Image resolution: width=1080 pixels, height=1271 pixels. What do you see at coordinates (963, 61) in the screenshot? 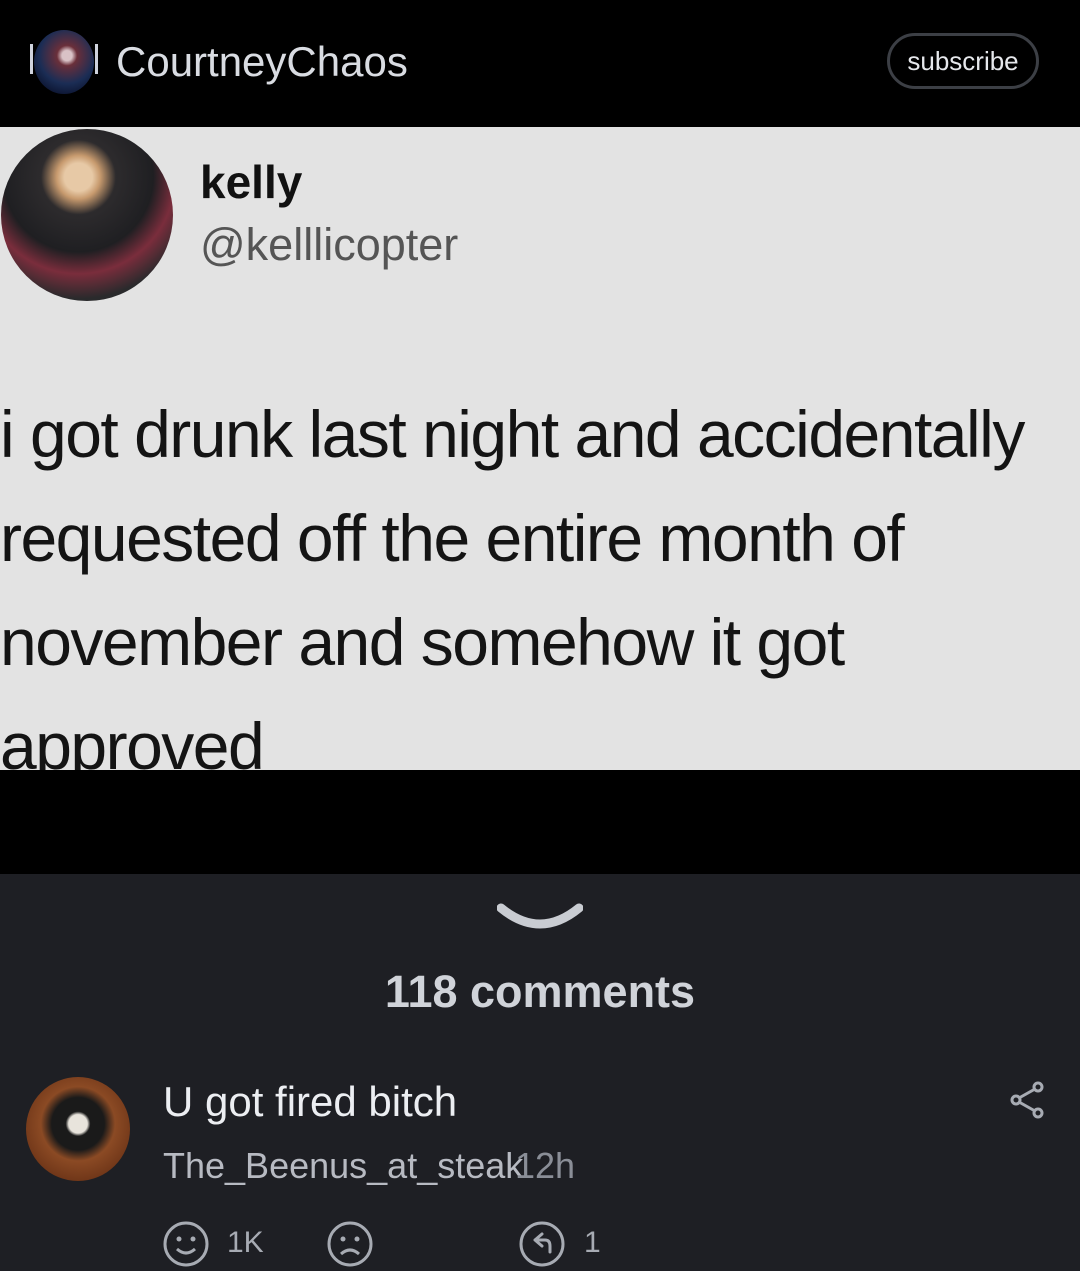
I see `subscribe-button: subscribe` at bounding box center [963, 61].